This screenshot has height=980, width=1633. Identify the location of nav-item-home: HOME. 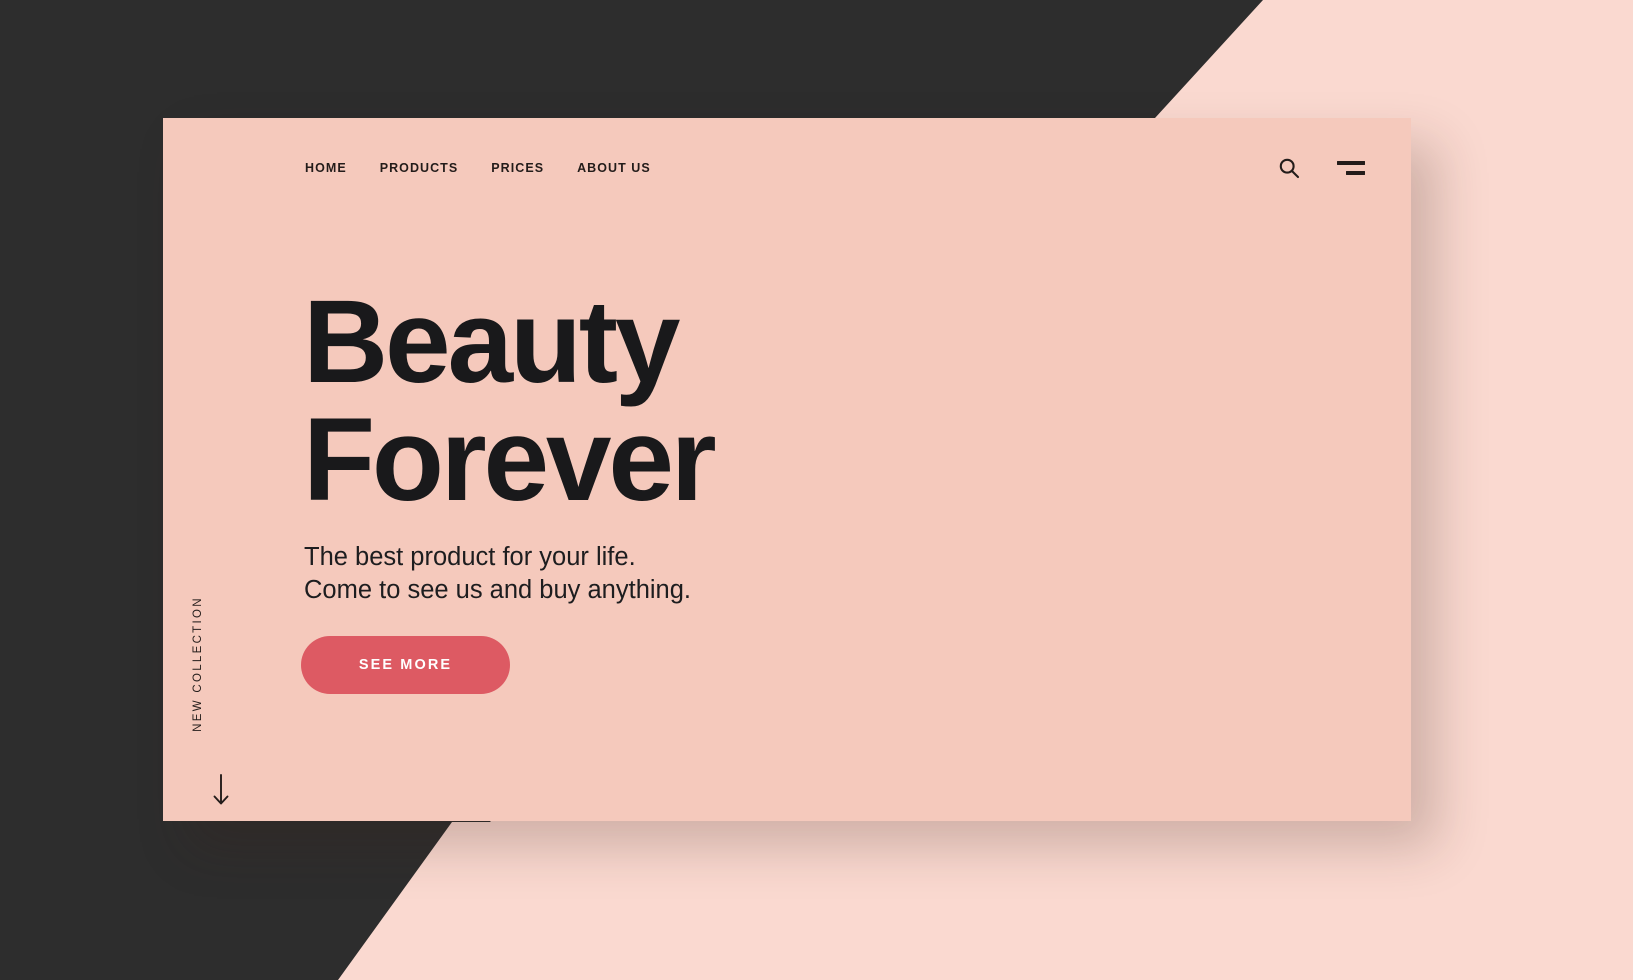
(326, 168).